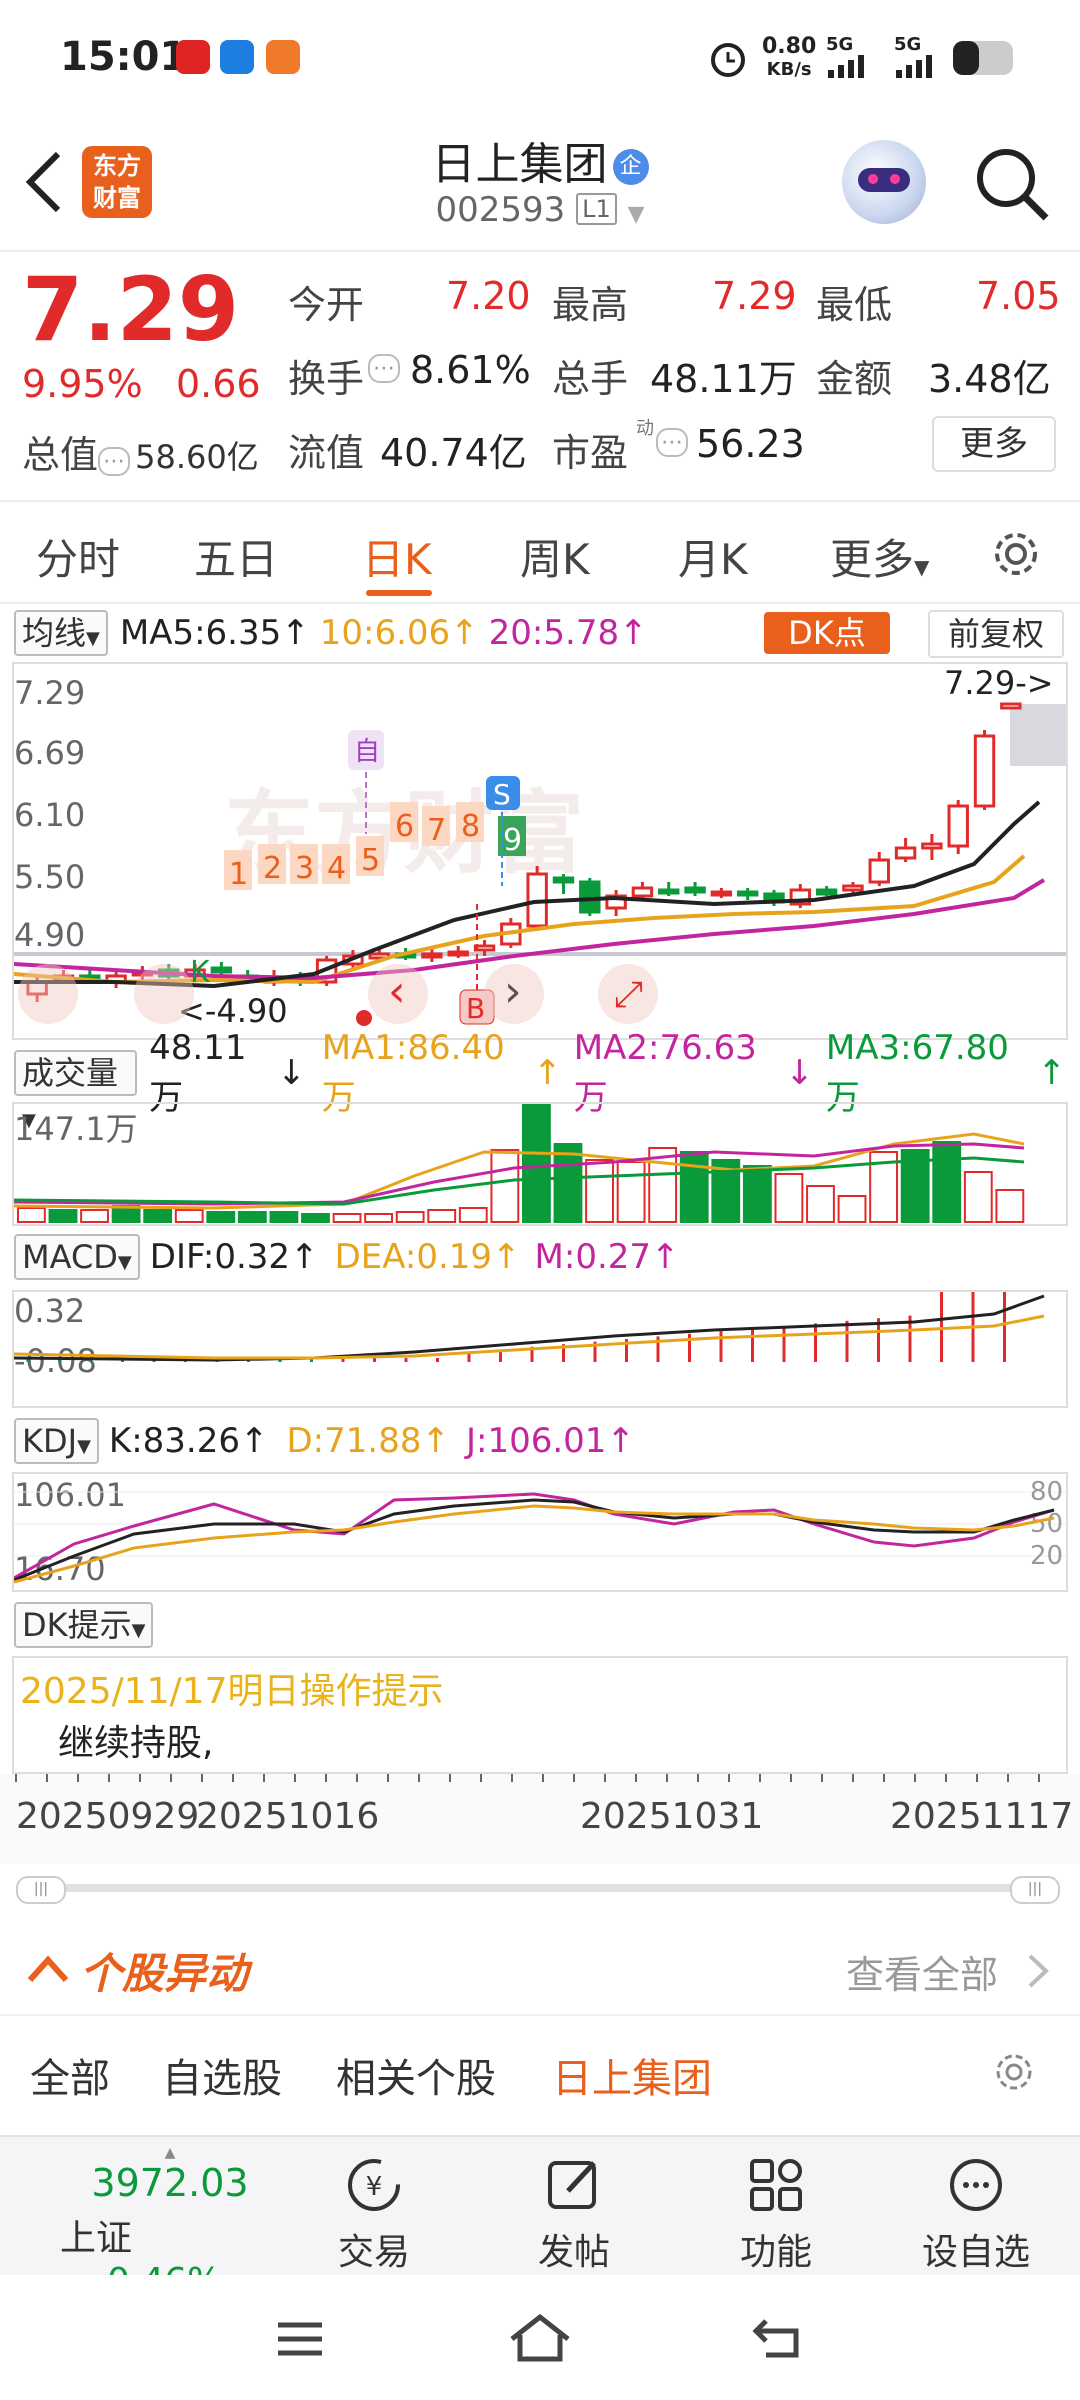  Describe the element at coordinates (300, 2339) in the screenshot. I see `menu-icon` at that location.